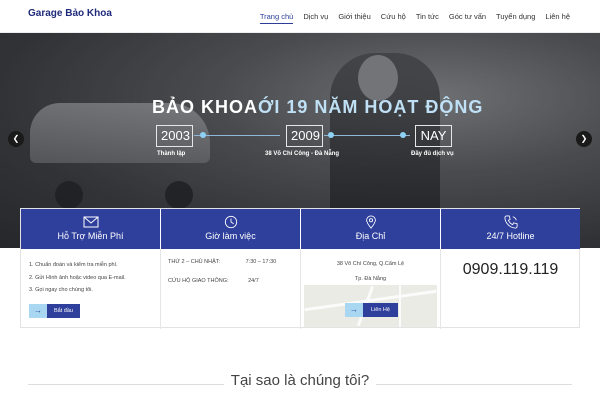 This screenshot has width=600, height=400. Describe the element at coordinates (370, 222) in the screenshot. I see `map-pin-icon` at that location.